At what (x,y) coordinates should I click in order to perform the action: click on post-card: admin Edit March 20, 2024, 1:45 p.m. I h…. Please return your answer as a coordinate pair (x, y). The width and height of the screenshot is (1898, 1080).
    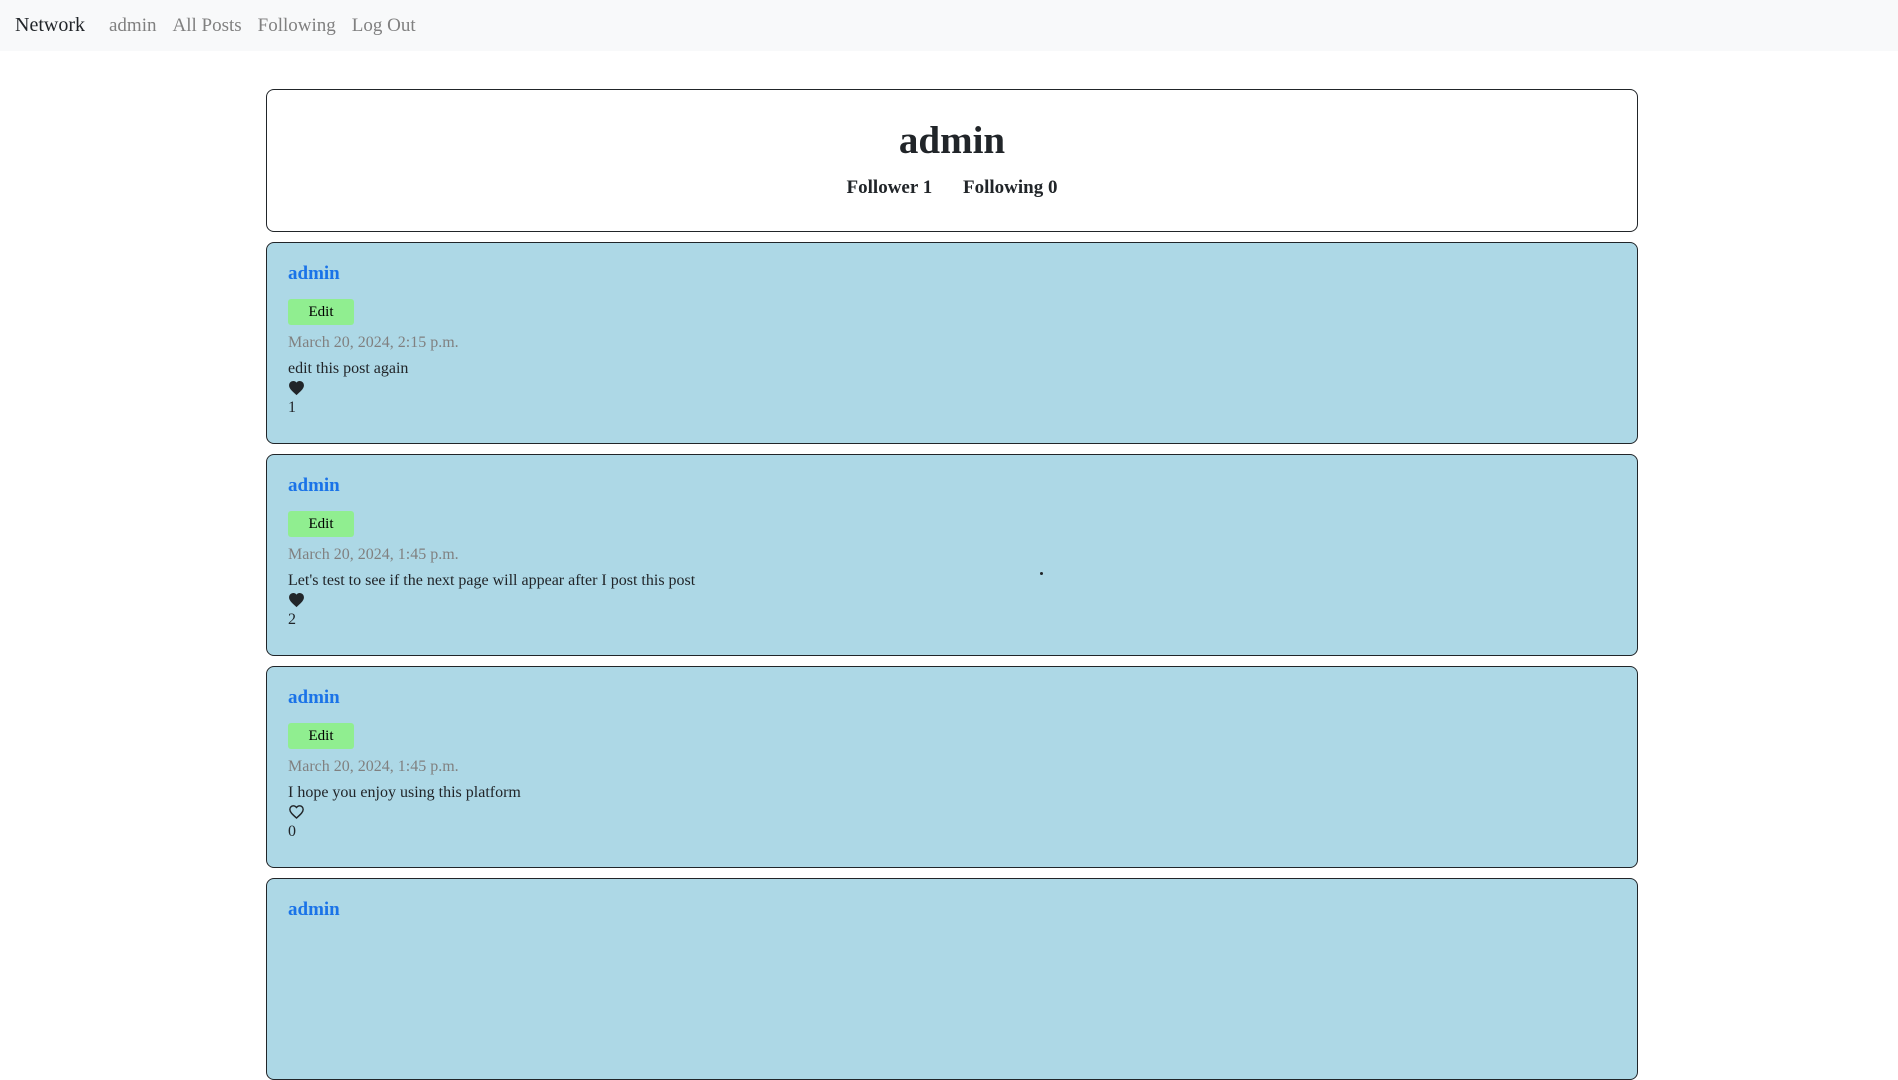
    Looking at the image, I should click on (952, 767).